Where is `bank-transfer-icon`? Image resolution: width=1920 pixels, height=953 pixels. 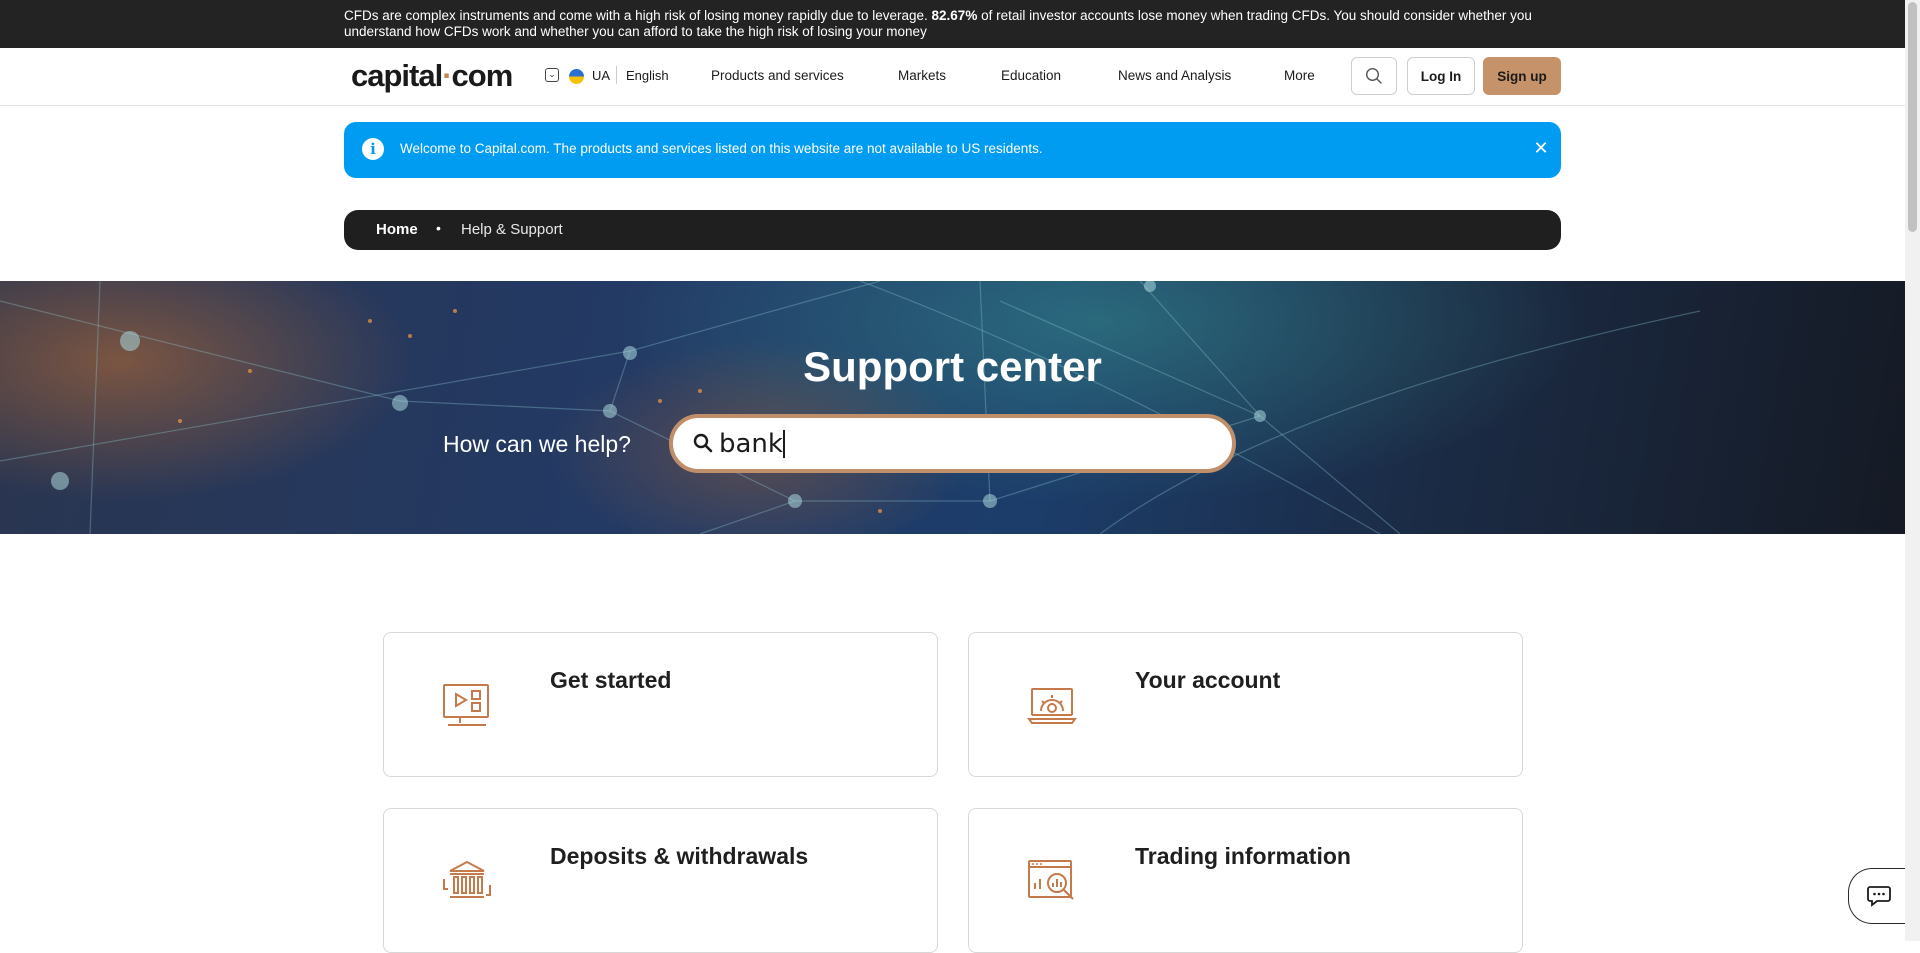
bank-transfer-icon is located at coordinates (467, 879).